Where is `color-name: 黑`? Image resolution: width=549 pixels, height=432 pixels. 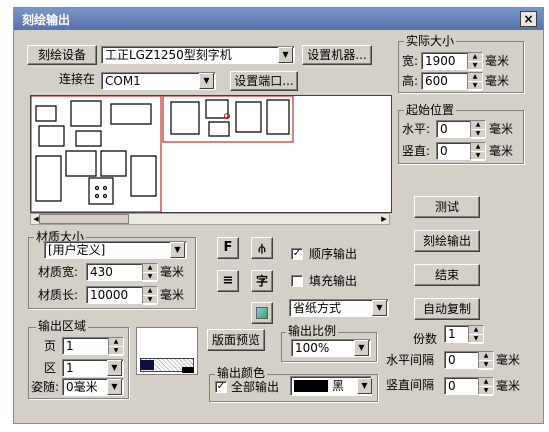 color-name: 黑 is located at coordinates (338, 386).